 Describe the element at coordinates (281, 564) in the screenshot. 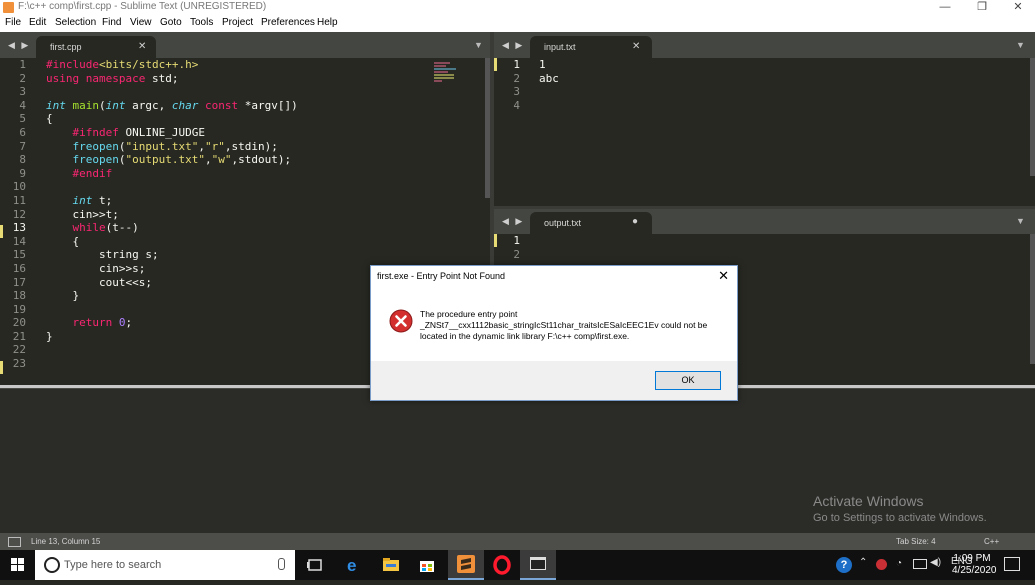

I see `microphone-icon` at that location.